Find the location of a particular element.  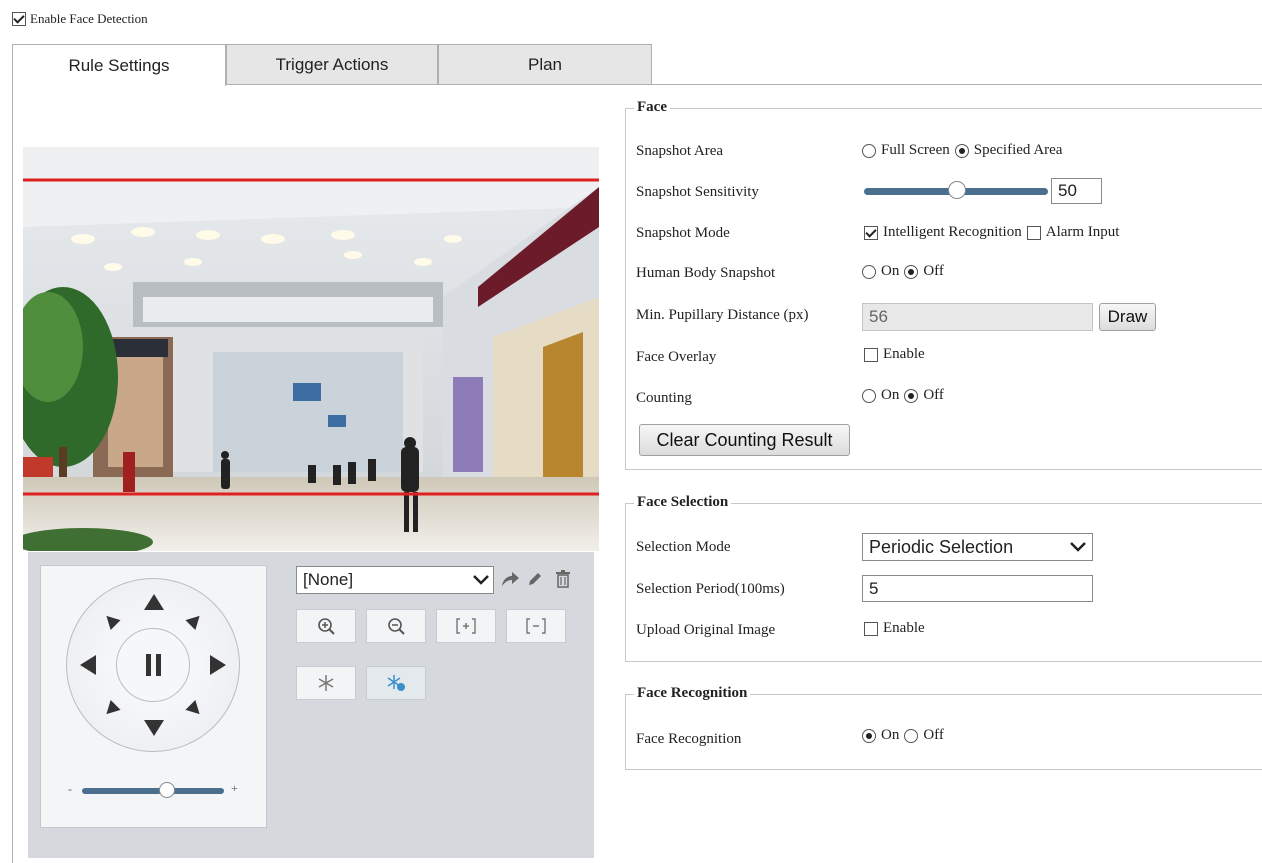

zoom-out-icon is located at coordinates (396, 626).